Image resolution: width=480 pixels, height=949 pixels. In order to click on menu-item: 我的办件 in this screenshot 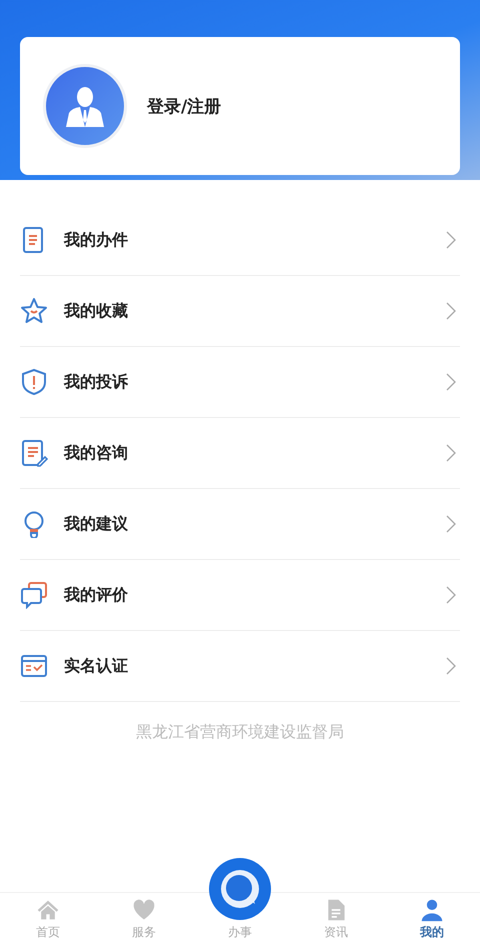, I will do `click(240, 240)`.